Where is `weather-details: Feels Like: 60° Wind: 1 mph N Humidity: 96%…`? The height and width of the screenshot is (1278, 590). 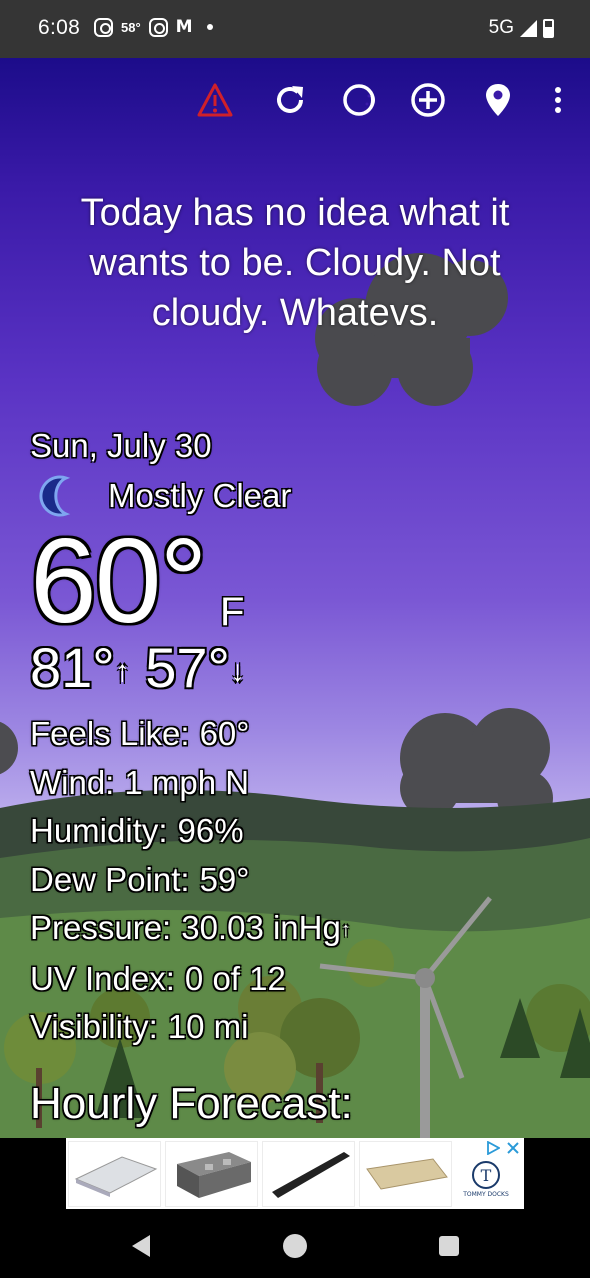 weather-details: Feels Like: 60° Wind: 1 mph N Humidity: 96%… is located at coordinates (190, 881).